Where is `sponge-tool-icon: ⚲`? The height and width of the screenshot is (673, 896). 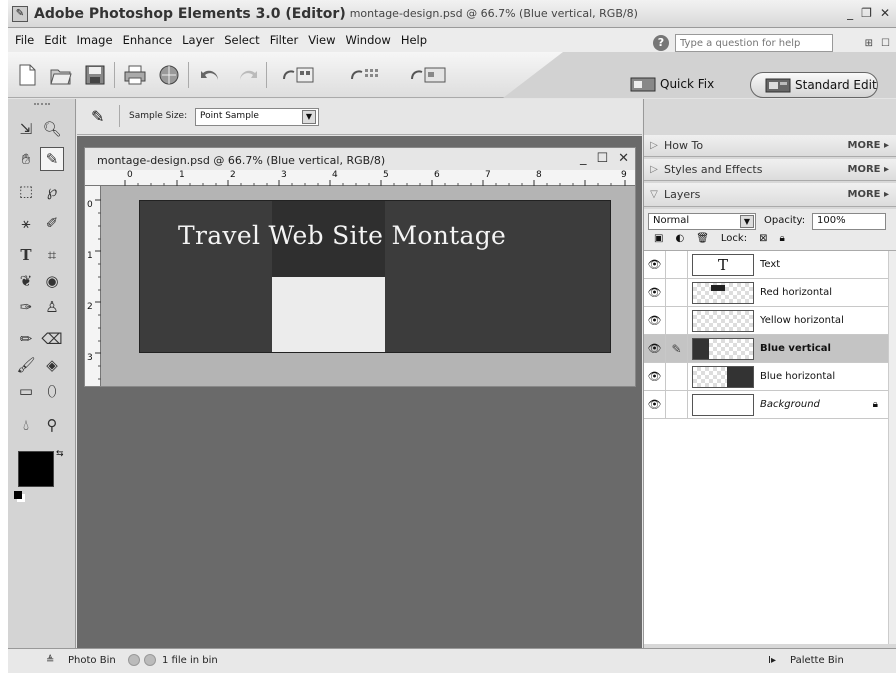
sponge-tool-icon: ⚲ is located at coordinates (52, 425).